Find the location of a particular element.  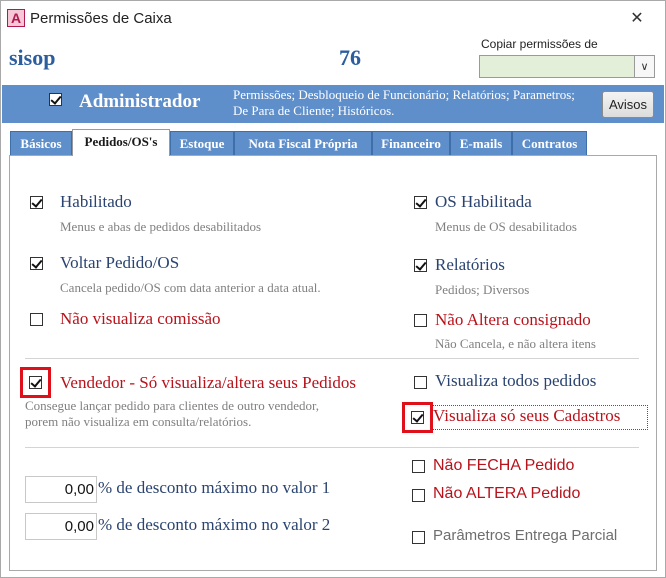

visualiza-todos-pedidos-checkbox is located at coordinates (420, 382).